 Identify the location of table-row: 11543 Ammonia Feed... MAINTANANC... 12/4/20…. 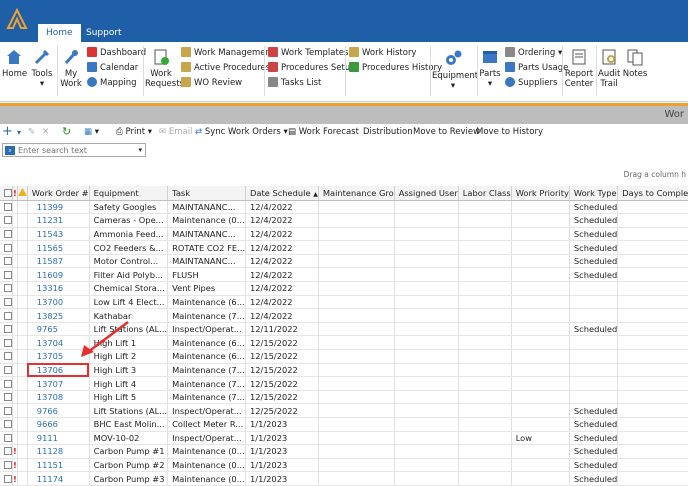
(344, 234).